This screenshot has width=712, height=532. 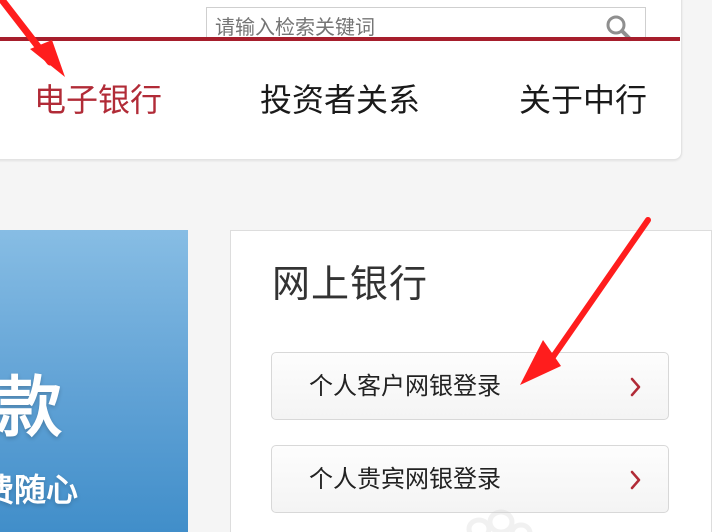 I want to click on loan-banner: 贷款 费随心, so click(x=94, y=381).